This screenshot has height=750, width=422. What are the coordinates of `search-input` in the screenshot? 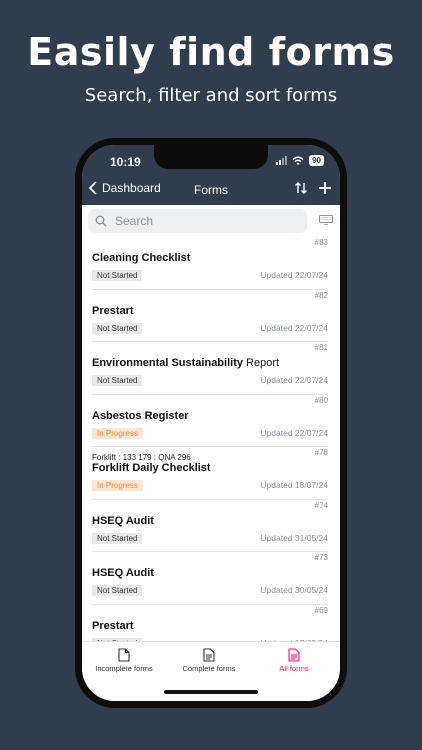 It's located at (205, 221).